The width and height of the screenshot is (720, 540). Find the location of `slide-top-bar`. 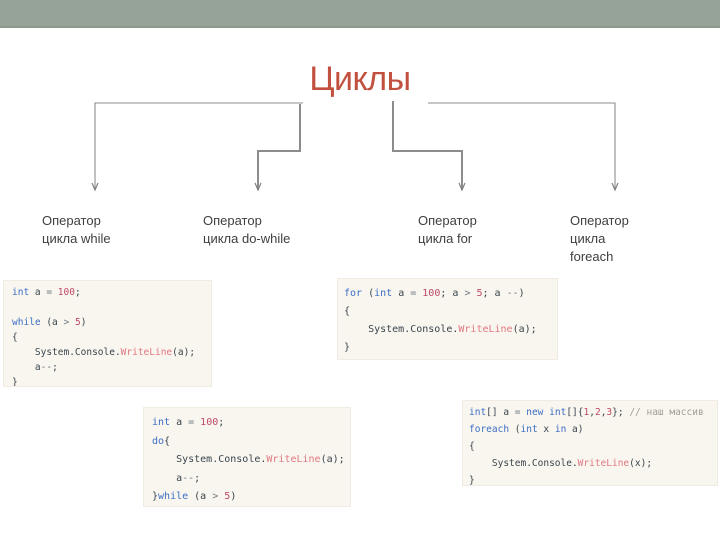

slide-top-bar is located at coordinates (360, 14).